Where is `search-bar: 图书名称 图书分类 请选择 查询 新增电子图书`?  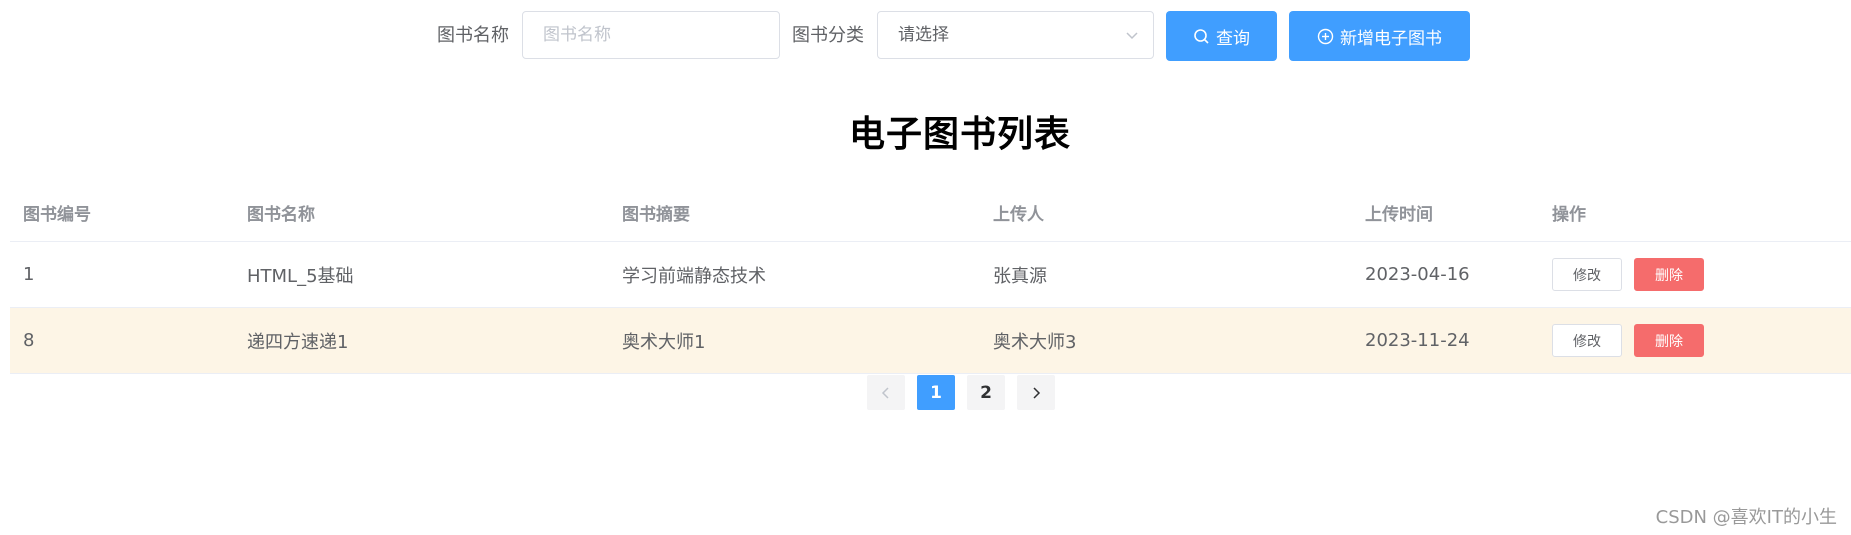
search-bar: 图书名称 图书分类 请选择 查询 新增电子图书 is located at coordinates (925, 36).